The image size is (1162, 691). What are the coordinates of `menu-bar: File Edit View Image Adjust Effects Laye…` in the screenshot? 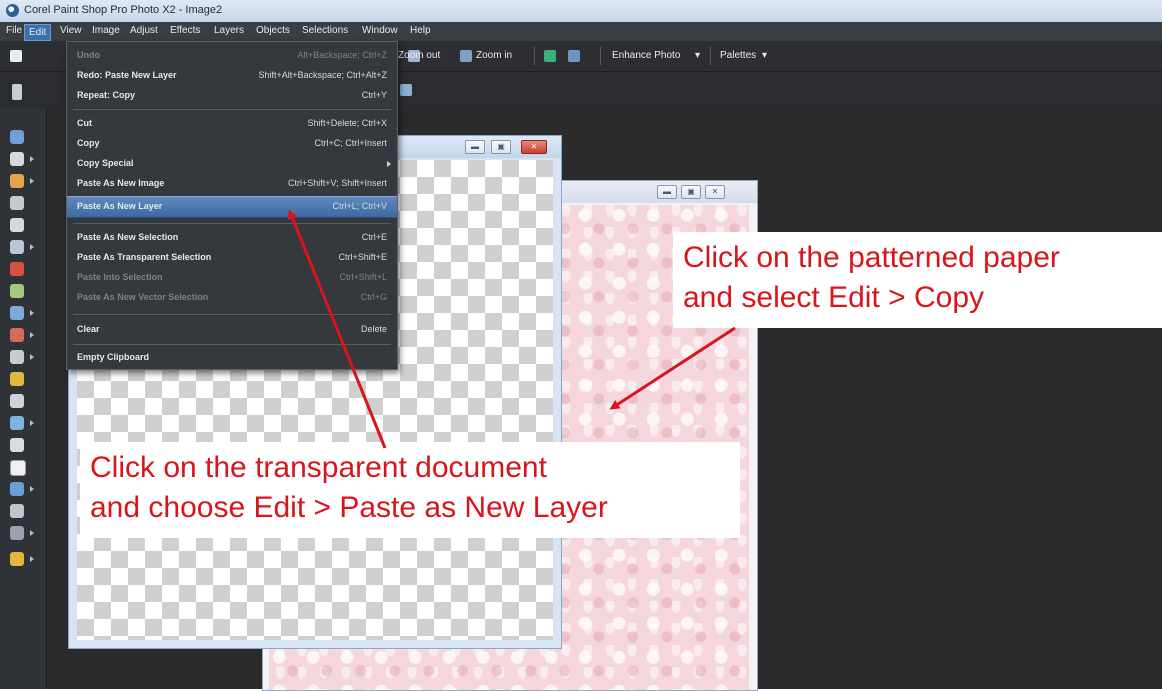 It's located at (581, 32).